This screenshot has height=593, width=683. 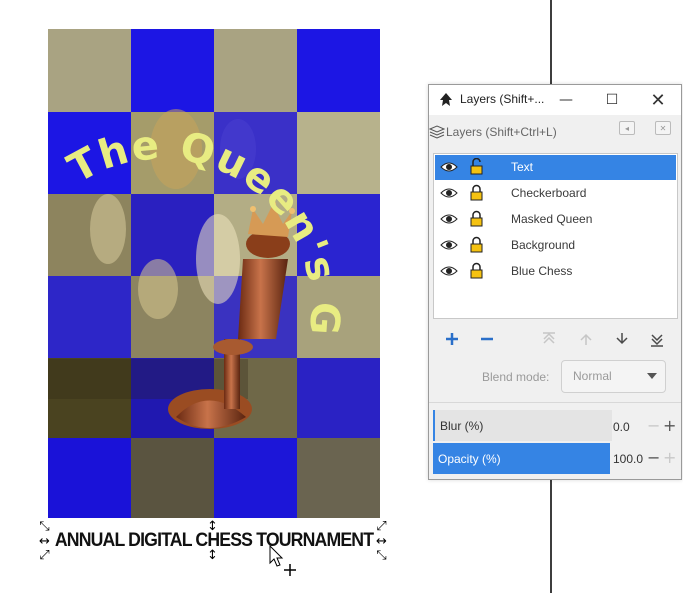 I want to click on inkscape-icon, so click(x=446, y=99).